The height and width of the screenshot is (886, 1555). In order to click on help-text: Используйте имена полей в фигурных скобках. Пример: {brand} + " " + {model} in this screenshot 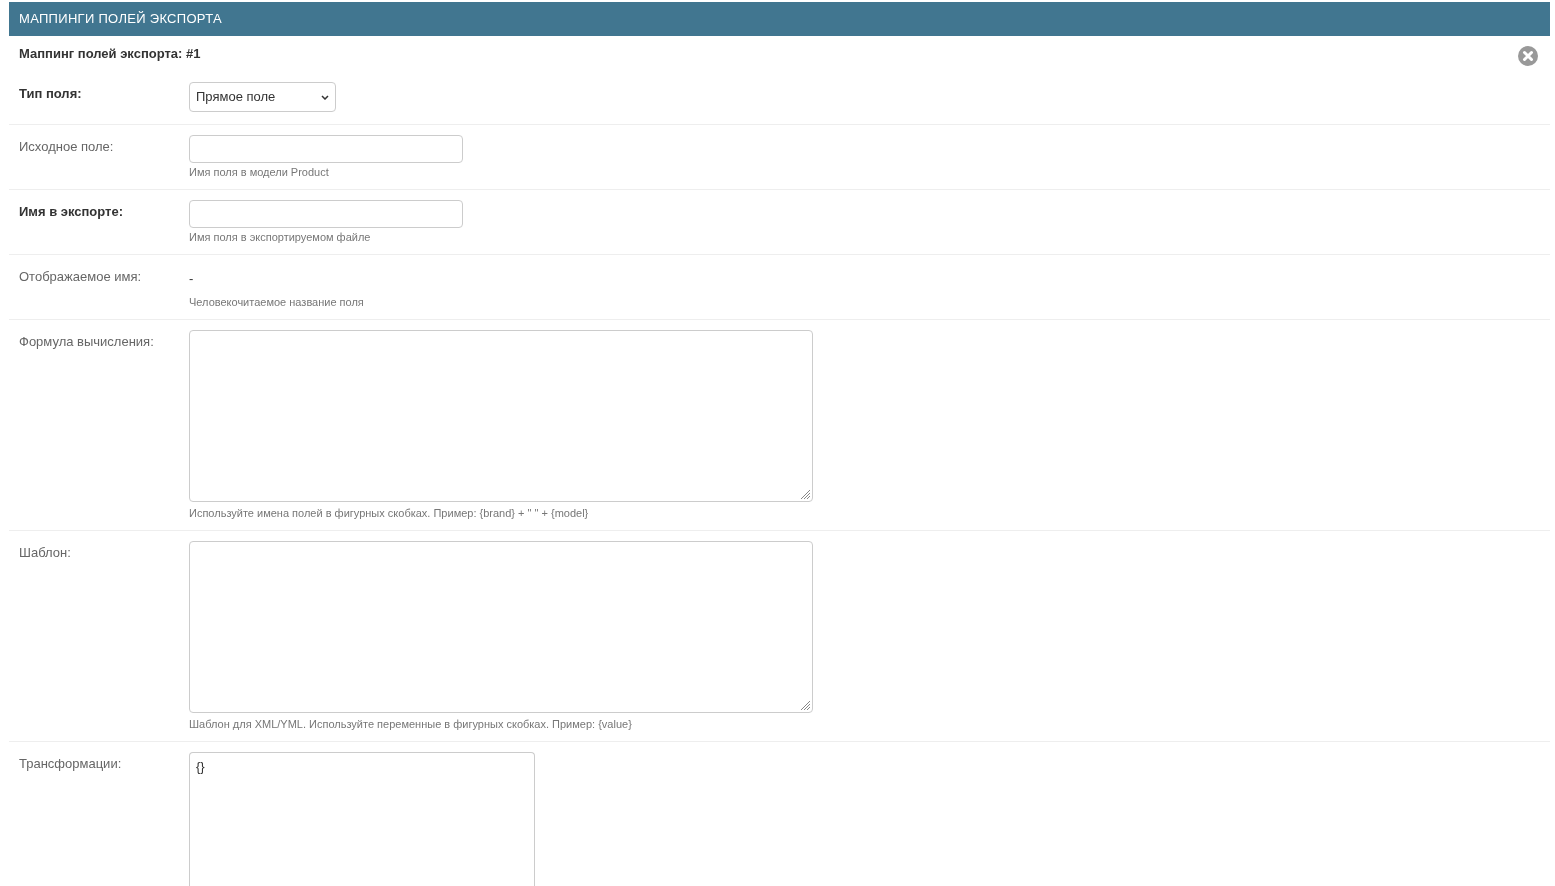, I will do `click(389, 513)`.